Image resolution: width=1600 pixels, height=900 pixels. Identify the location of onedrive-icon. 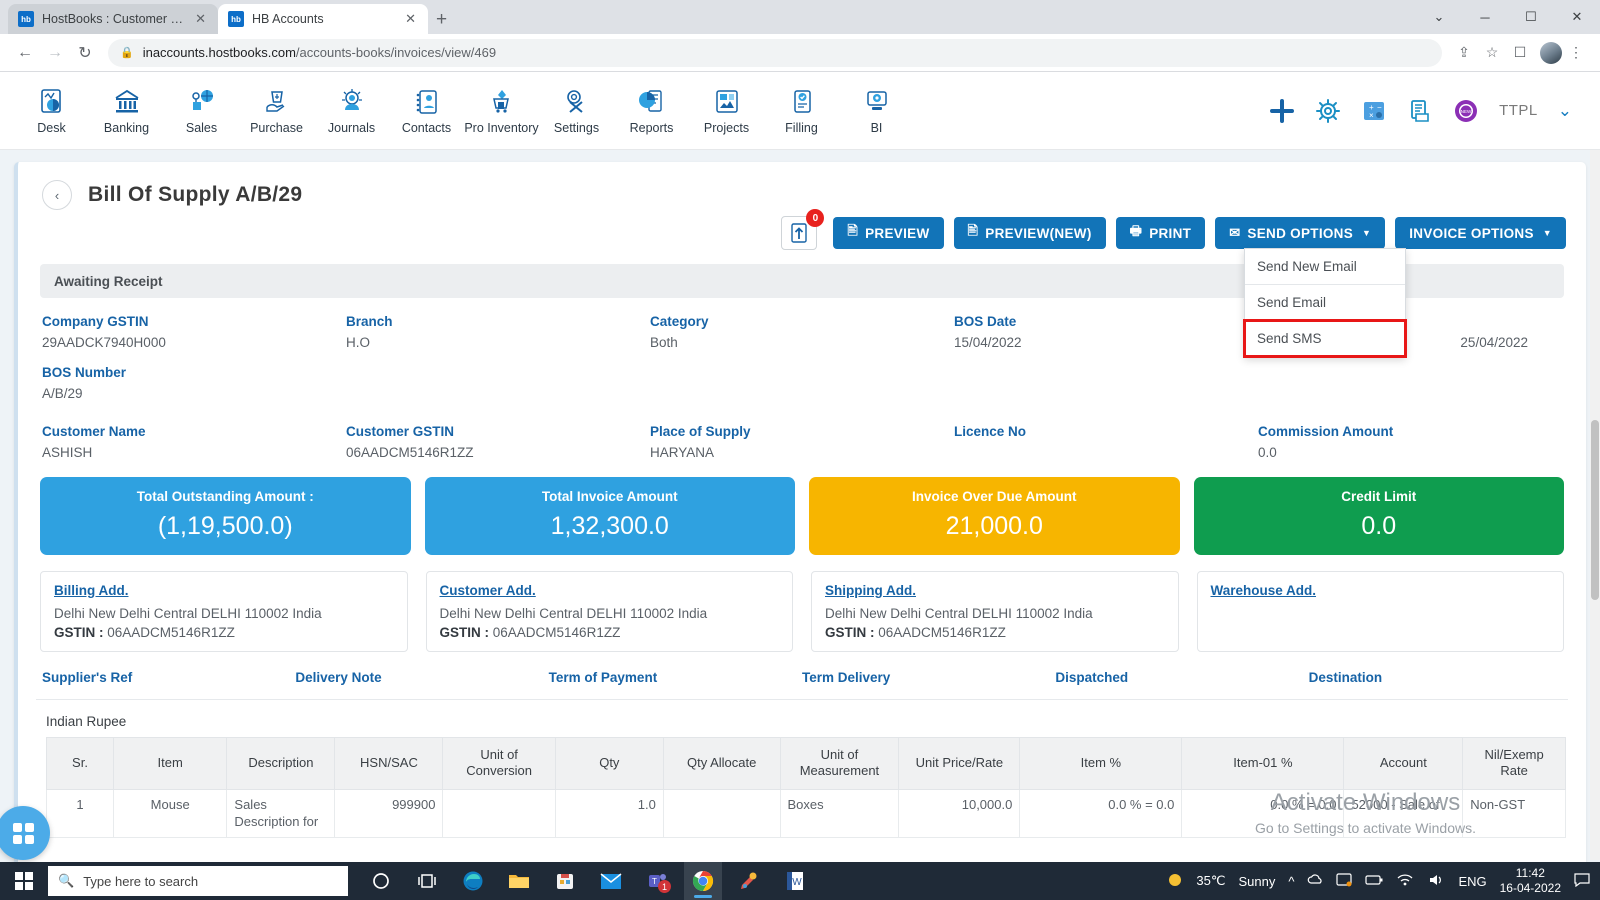
(1315, 881).